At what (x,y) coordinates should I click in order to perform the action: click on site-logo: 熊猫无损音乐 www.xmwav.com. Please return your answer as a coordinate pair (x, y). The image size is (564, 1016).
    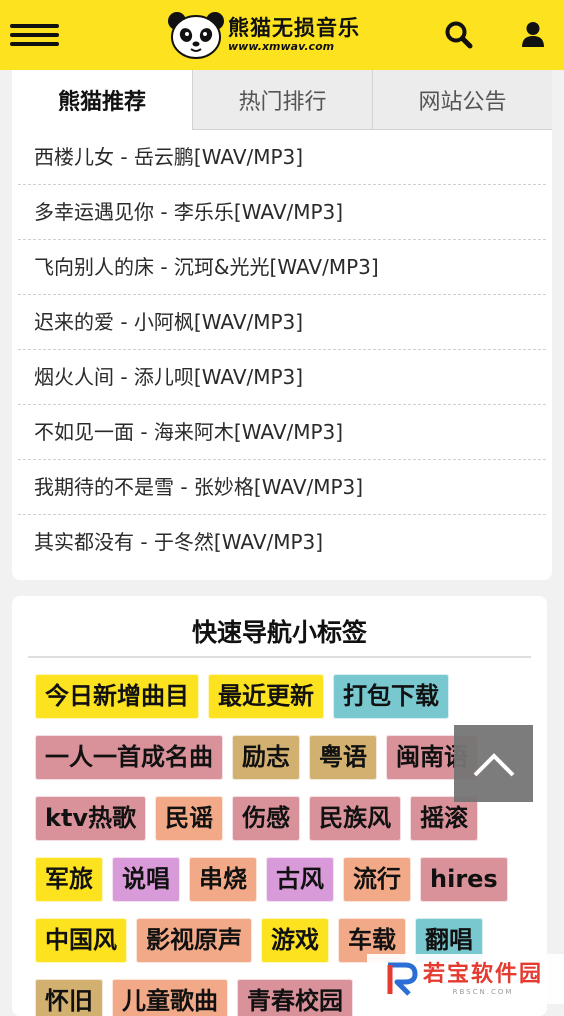
    Looking at the image, I should click on (263, 35).